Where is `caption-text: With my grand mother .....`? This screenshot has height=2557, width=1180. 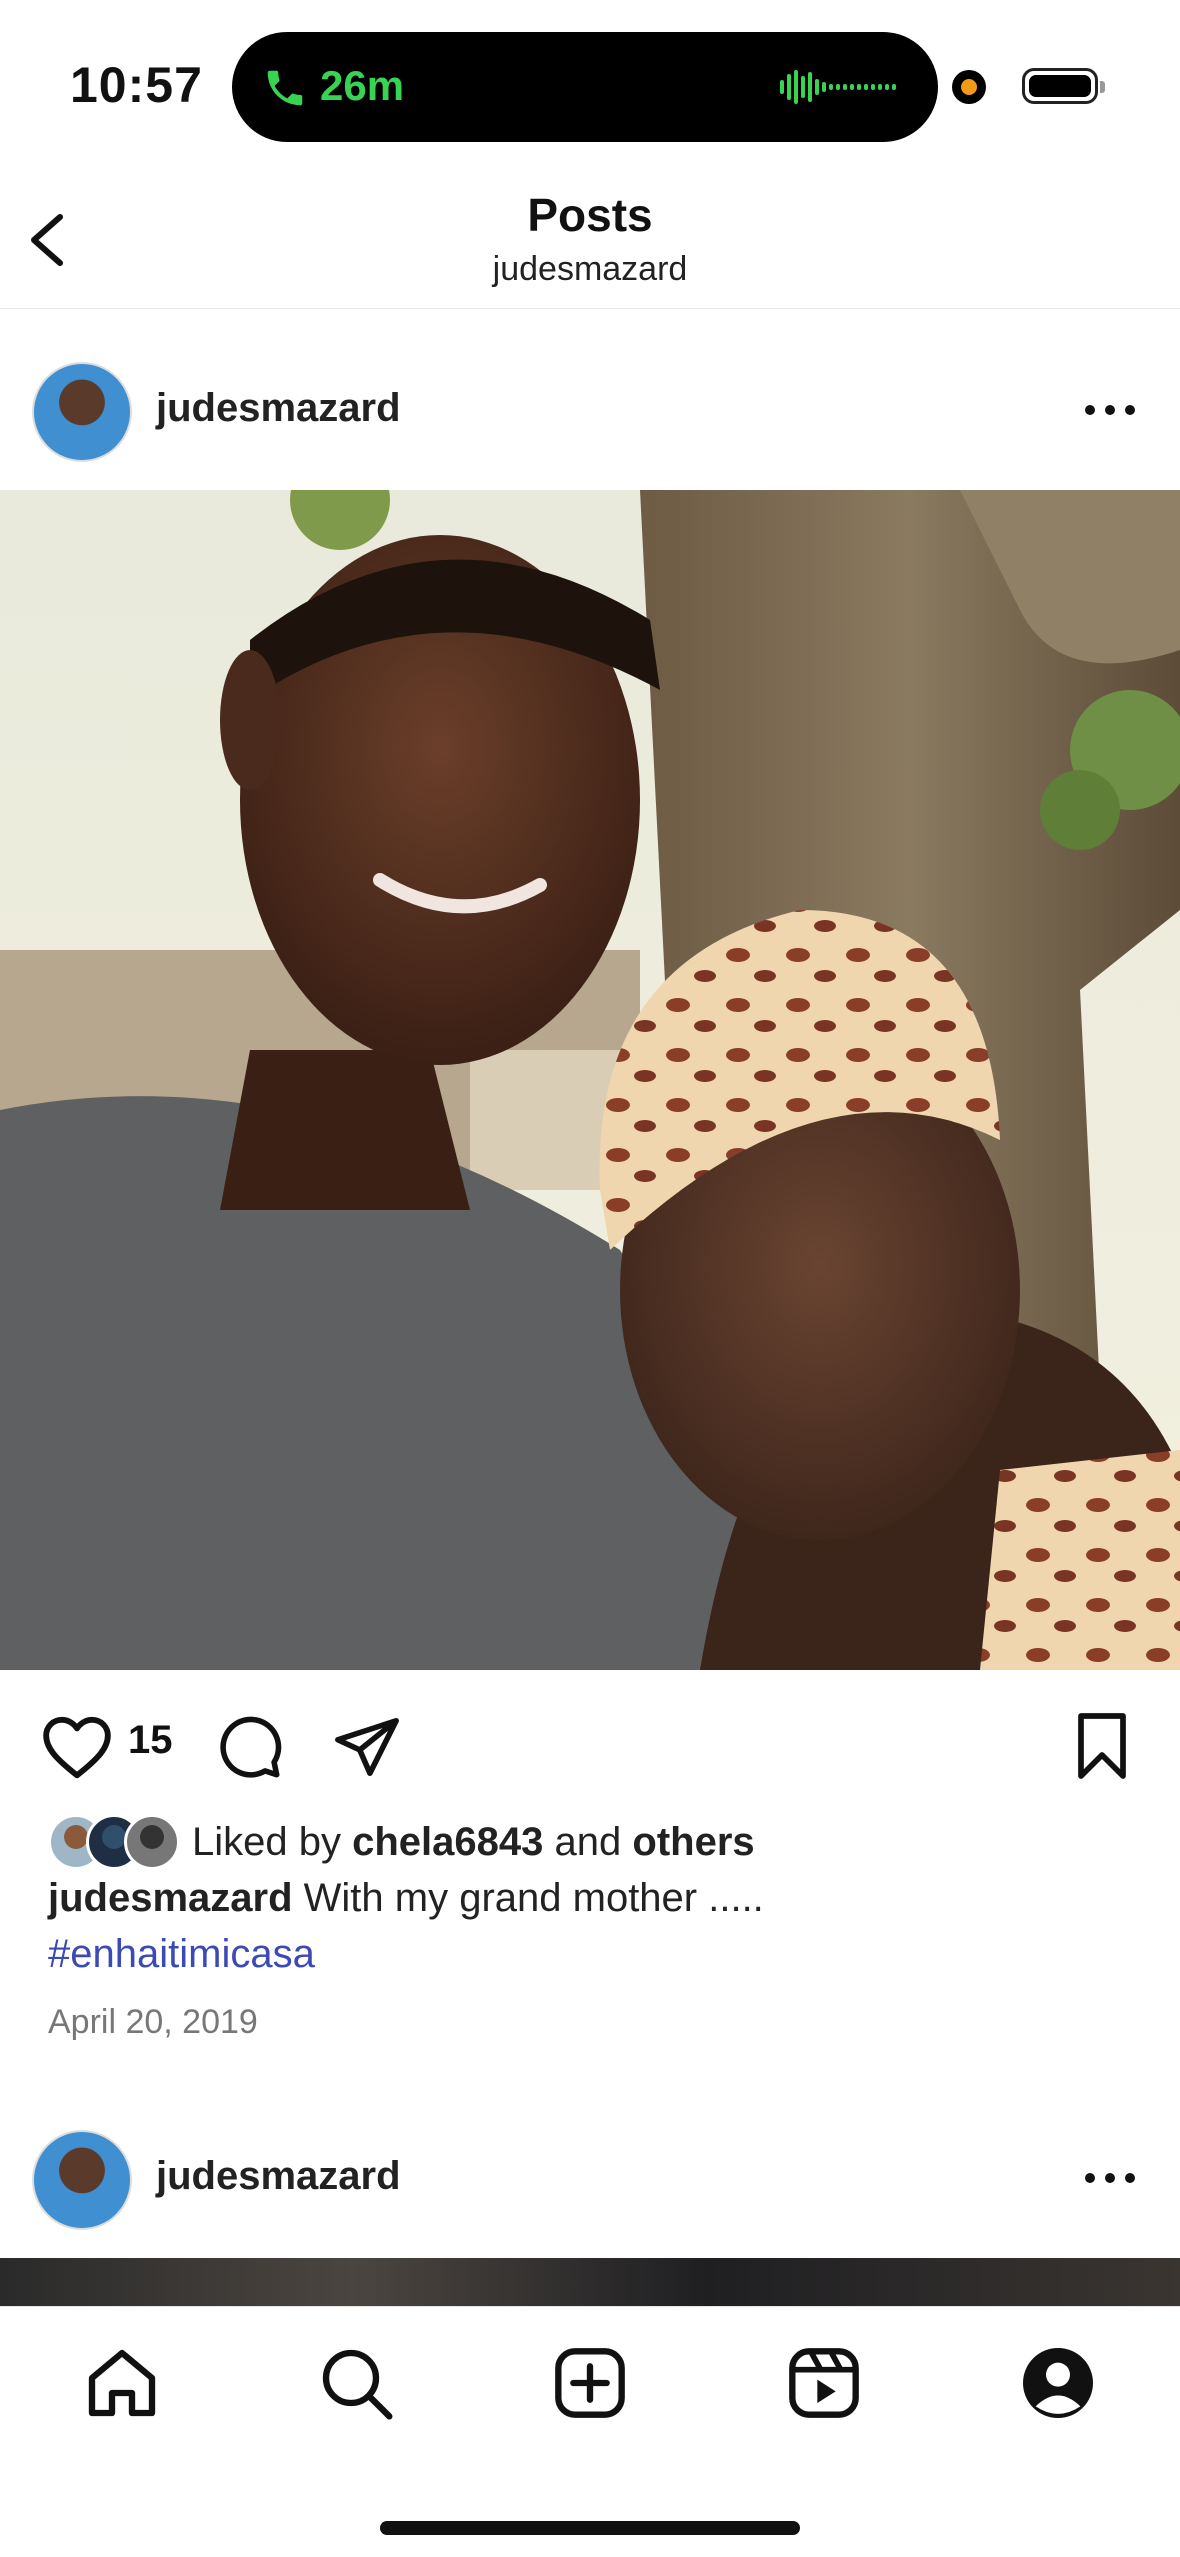
caption-text: With my grand mother ..... is located at coordinates (533, 1898).